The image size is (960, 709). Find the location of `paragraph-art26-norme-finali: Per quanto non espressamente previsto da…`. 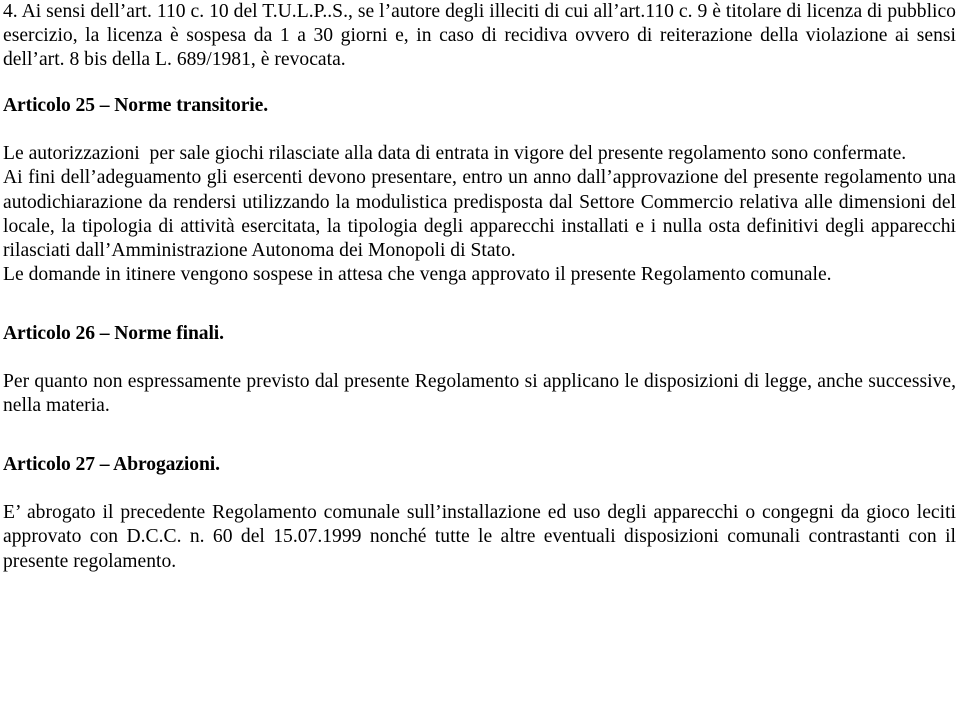

paragraph-art26-norme-finali: Per quanto non espressamente previsto da… is located at coordinates (479, 394).